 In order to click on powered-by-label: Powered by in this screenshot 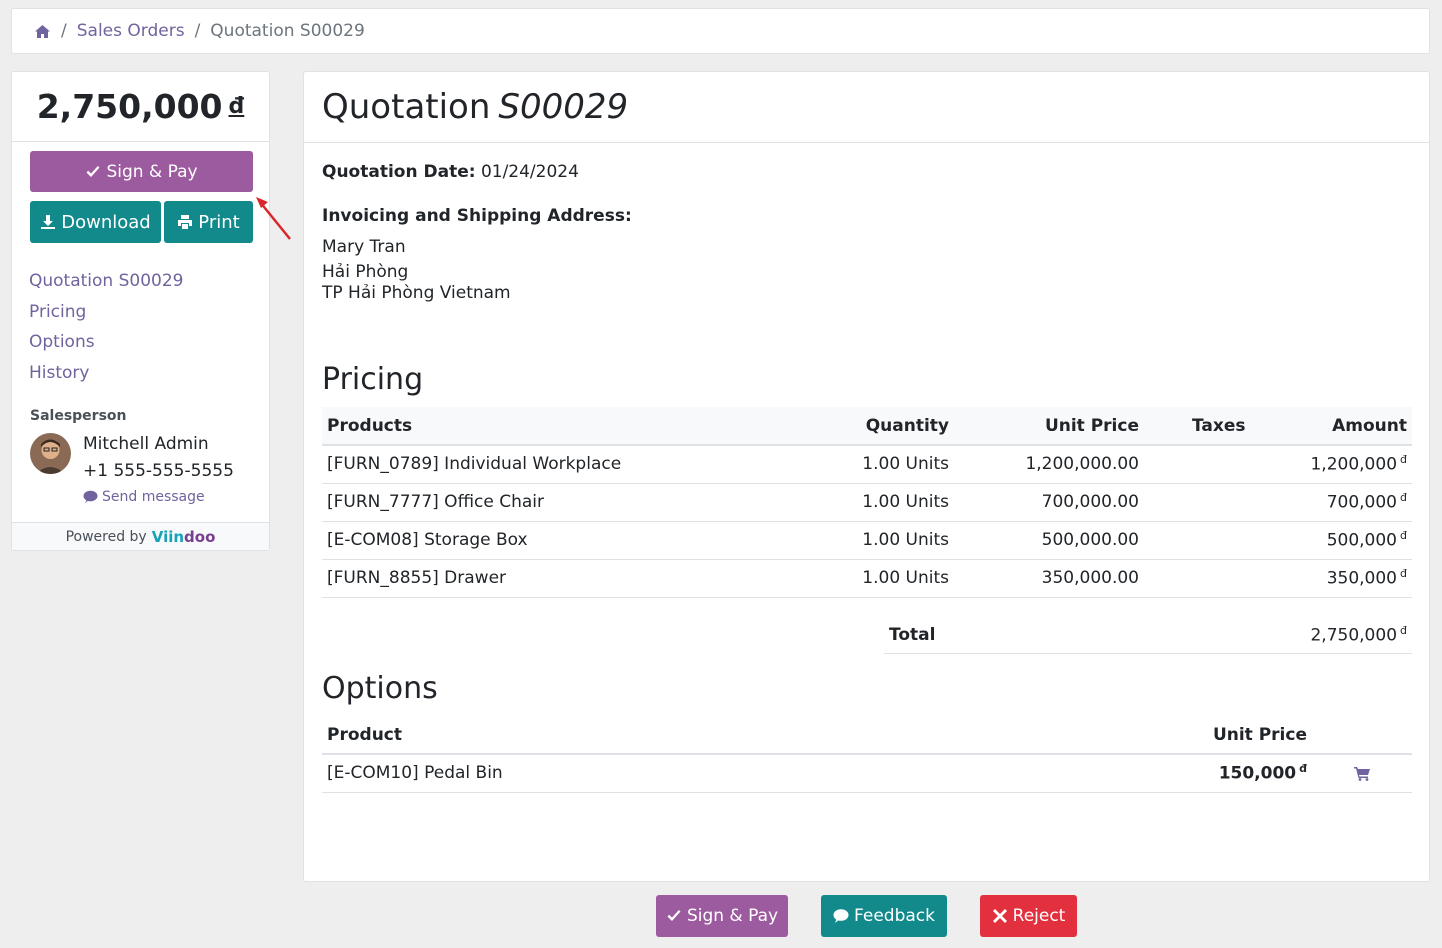, I will do `click(106, 536)`.